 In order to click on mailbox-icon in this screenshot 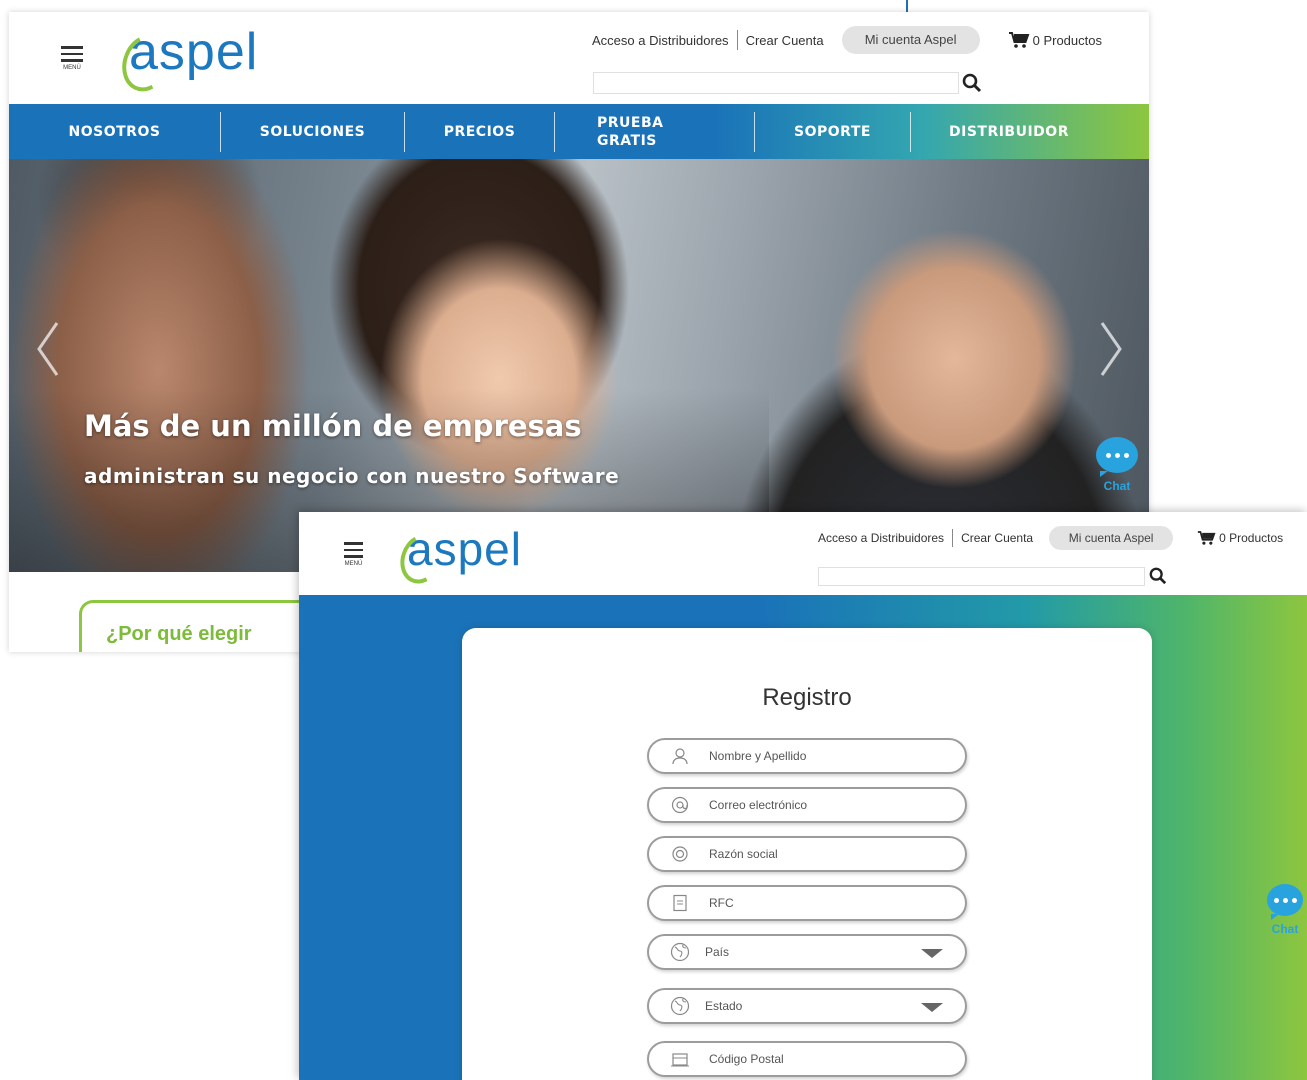, I will do `click(680, 1059)`.